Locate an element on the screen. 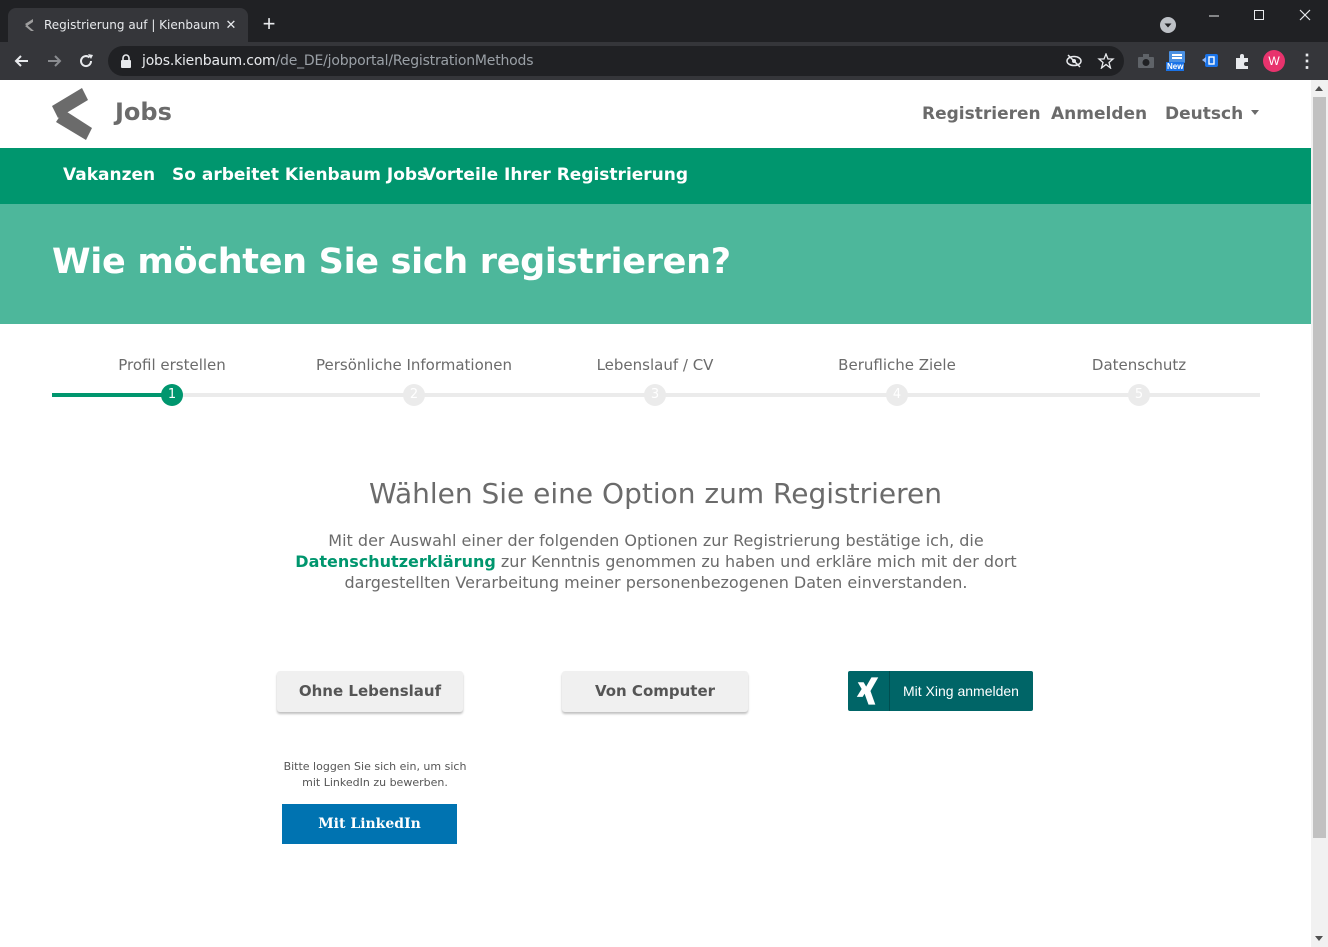 Image resolution: width=1328 pixels, height=947 pixels. page-scrollbar is located at coordinates (1319, 513).